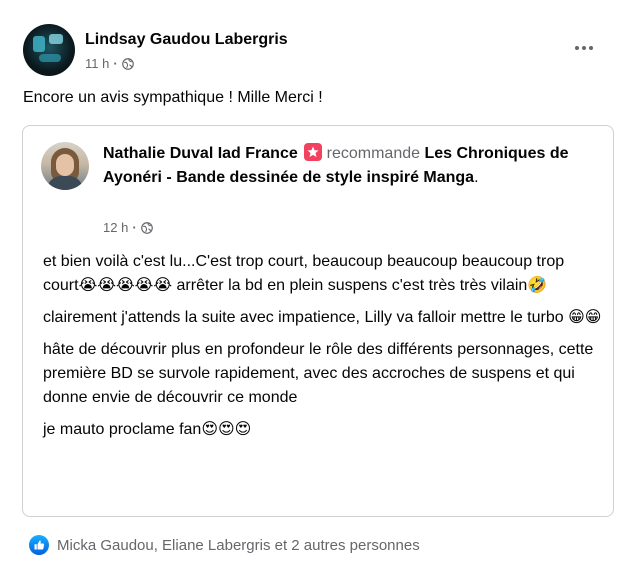 Image resolution: width=626 pixels, height=572 pixels. I want to click on review-text: je mauto proclame fan, so click(122, 429).